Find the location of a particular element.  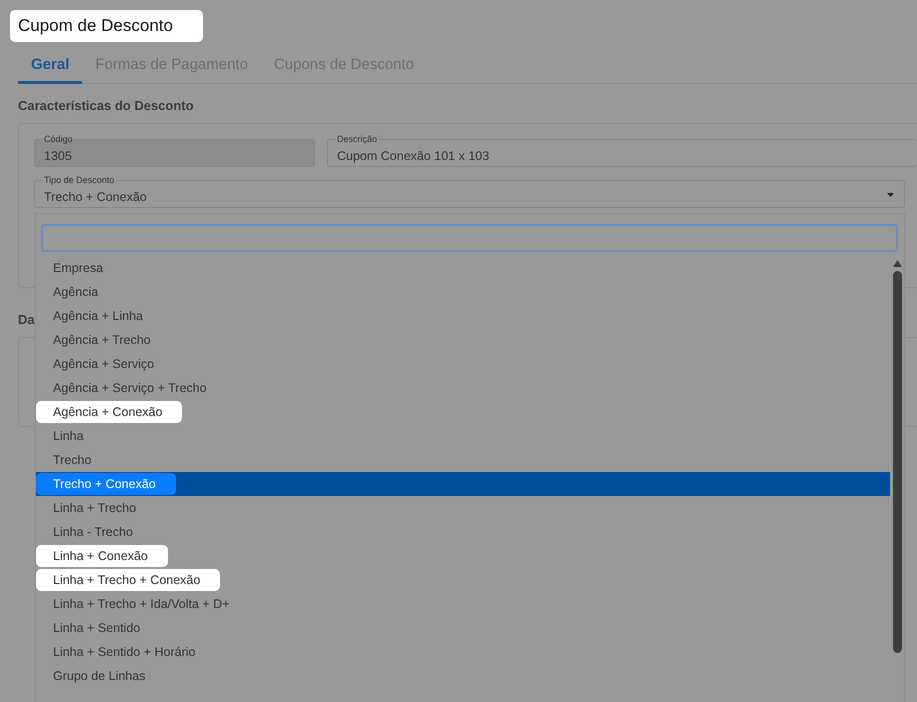

caret-icon is located at coordinates (890, 195).